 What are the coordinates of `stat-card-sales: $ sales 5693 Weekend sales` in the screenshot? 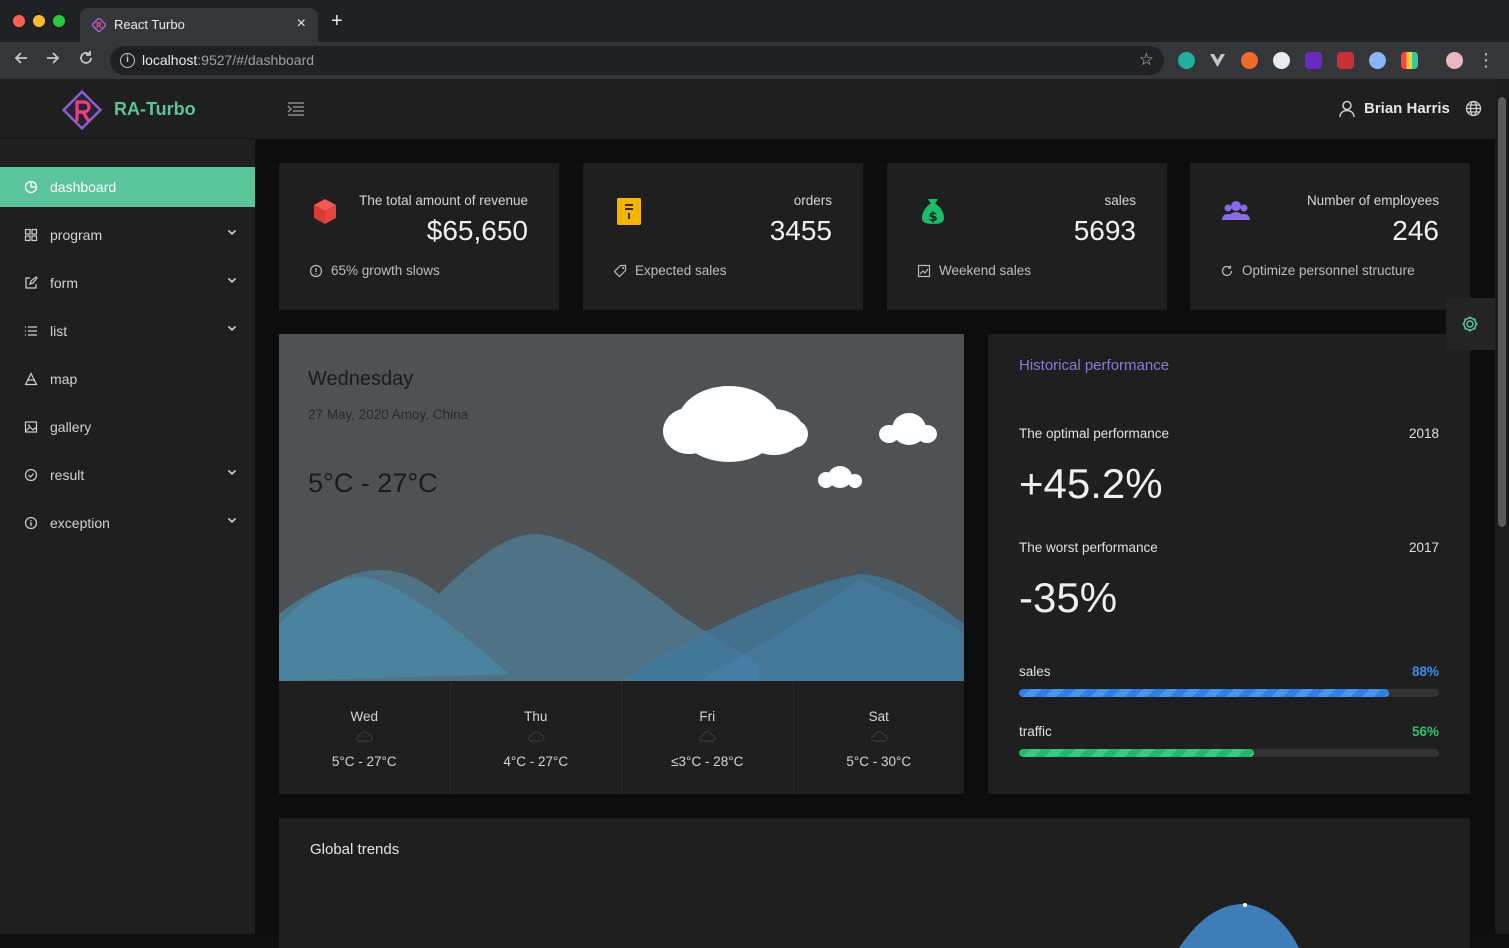 It's located at (1027, 236).